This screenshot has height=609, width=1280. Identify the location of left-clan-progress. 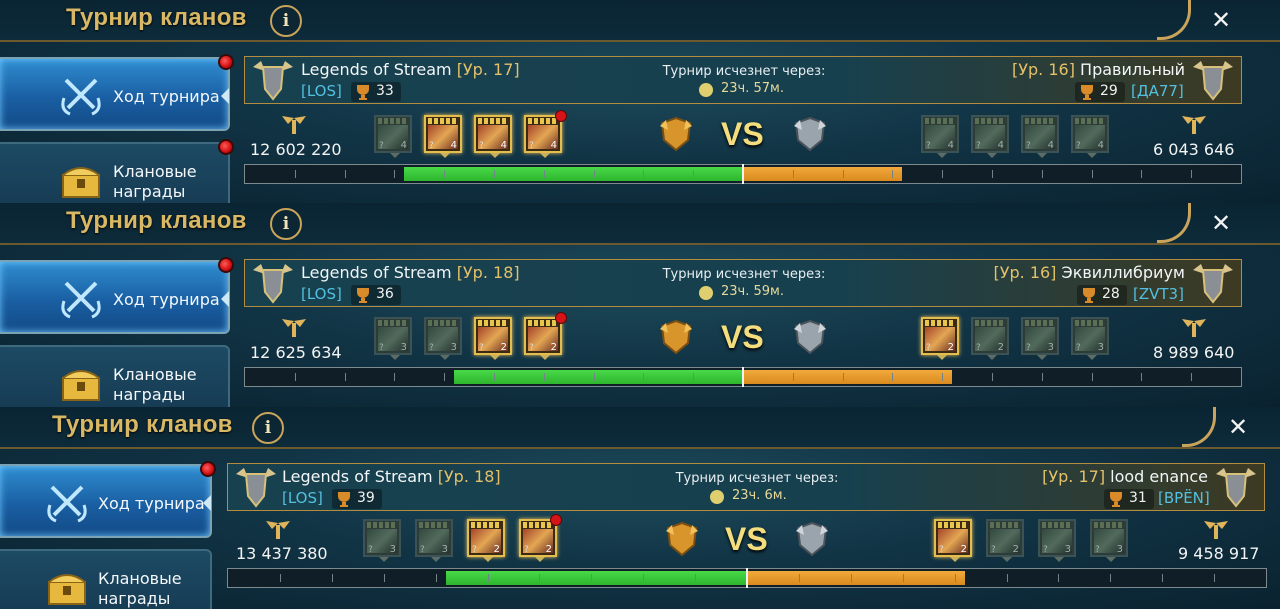
(598, 377).